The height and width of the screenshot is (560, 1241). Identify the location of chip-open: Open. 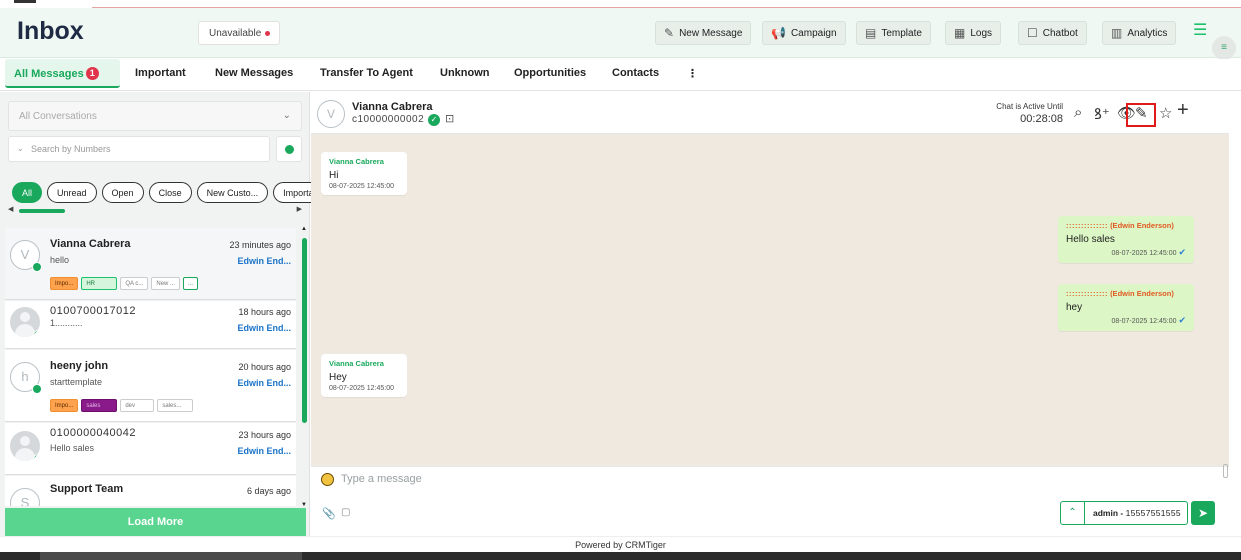
(122, 192).